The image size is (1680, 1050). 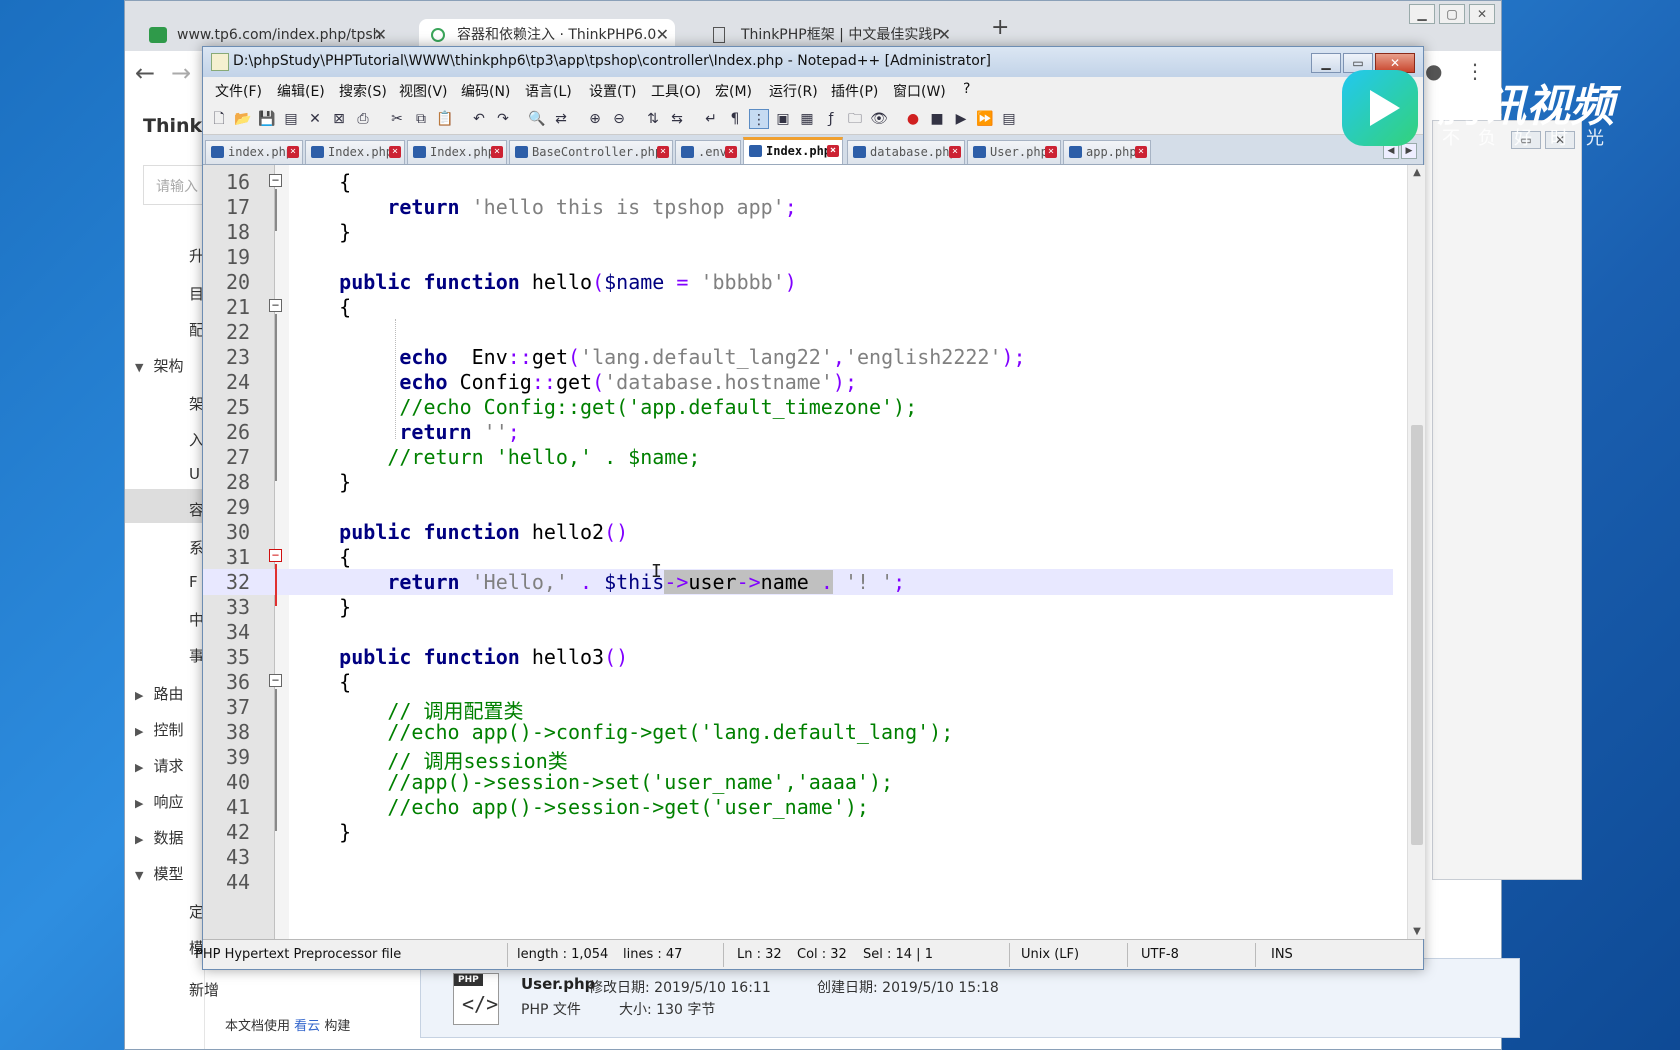 What do you see at coordinates (798, 682) in the screenshot?
I see `code-line: 36 − {` at bounding box center [798, 682].